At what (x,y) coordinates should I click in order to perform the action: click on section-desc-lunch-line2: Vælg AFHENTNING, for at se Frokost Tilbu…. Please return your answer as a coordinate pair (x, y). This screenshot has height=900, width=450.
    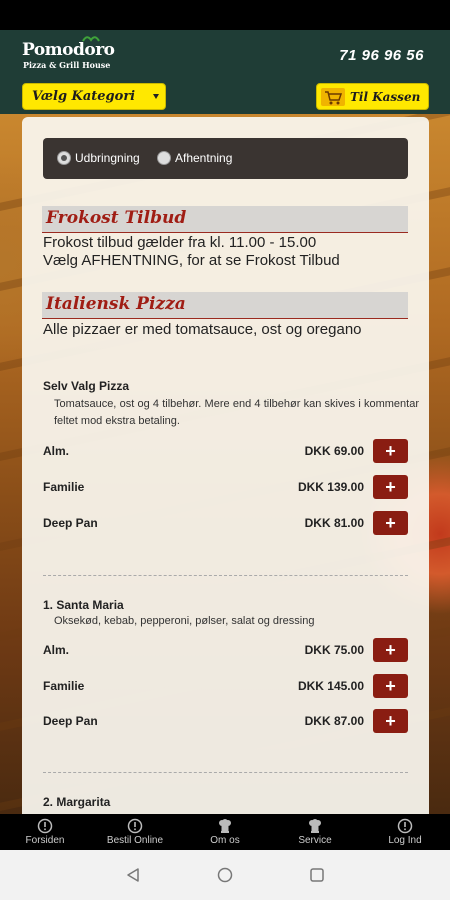
    Looking at the image, I should click on (191, 260).